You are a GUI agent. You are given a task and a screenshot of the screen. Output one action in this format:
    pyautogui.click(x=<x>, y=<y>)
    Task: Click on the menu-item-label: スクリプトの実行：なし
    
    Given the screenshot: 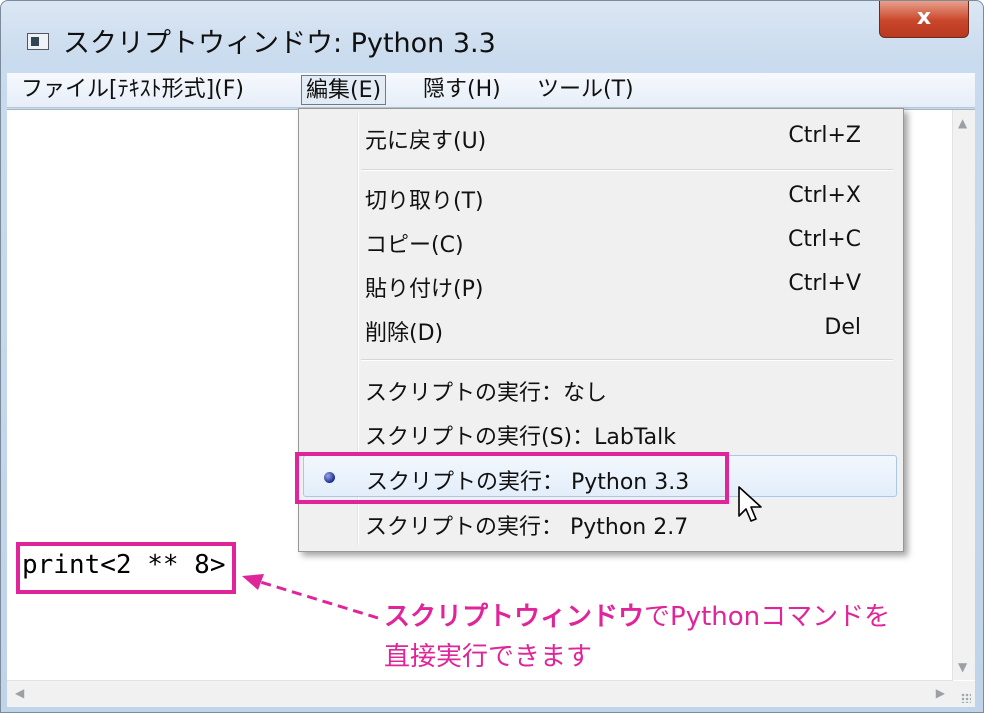 What is the action you would take?
    pyautogui.click(x=486, y=393)
    